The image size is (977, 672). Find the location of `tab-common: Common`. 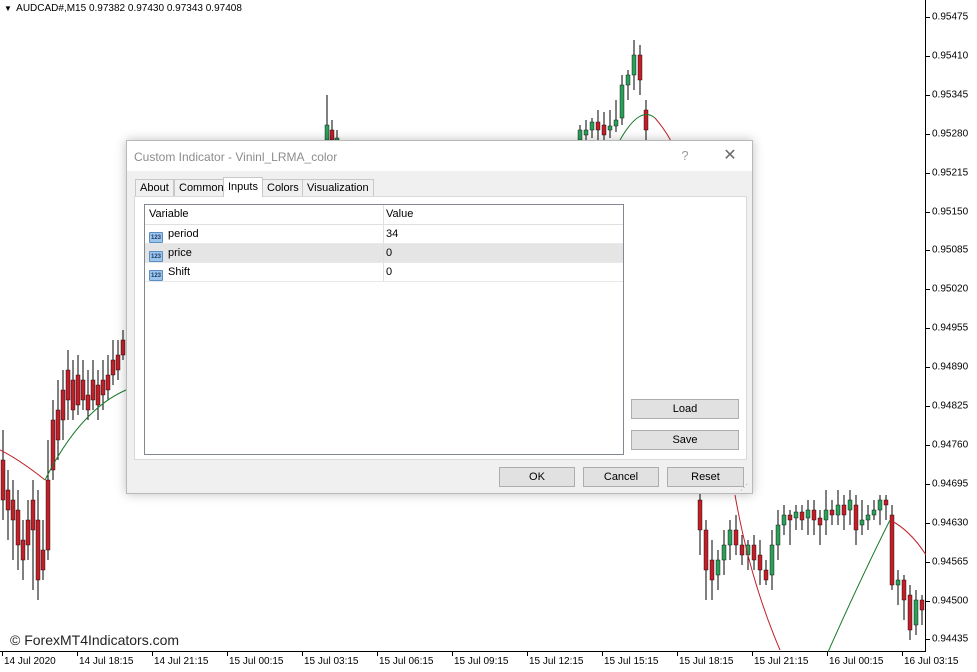

tab-common: Common is located at coordinates (201, 187).